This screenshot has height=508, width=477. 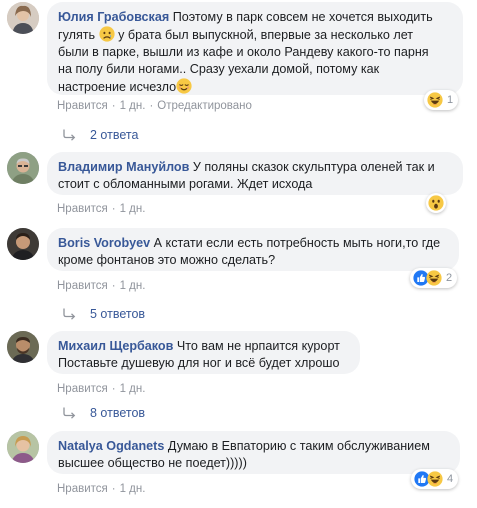 I want to click on author-name: Natalya Ogdanets, so click(x=111, y=446).